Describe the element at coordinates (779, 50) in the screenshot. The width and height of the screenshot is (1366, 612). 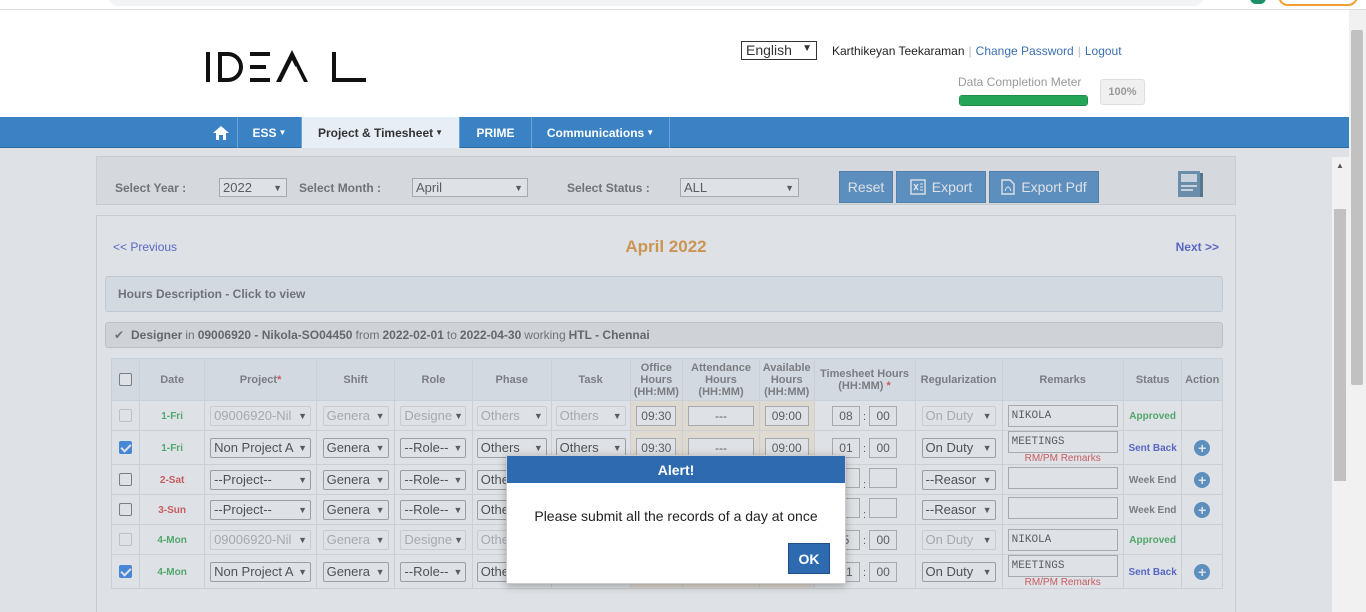
I see `language-select: English ▼` at that location.